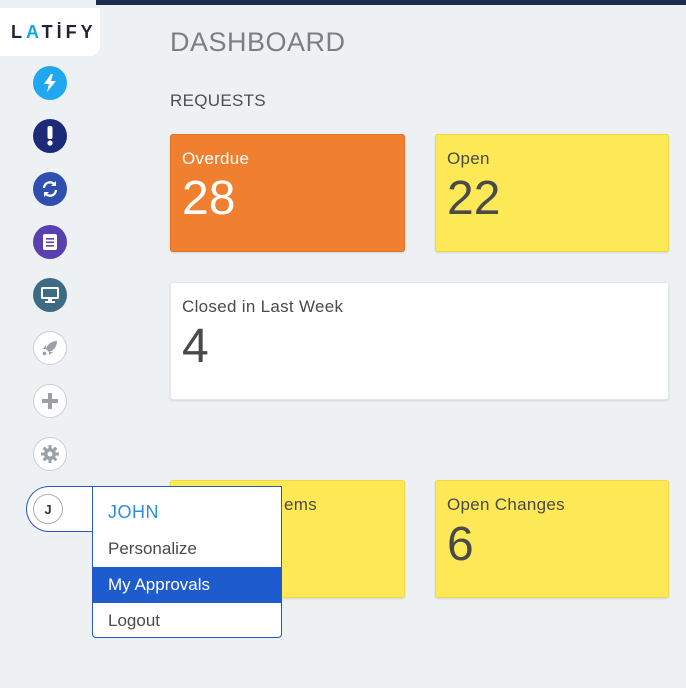  I want to click on logo-text: LATİFY, so click(54, 32).